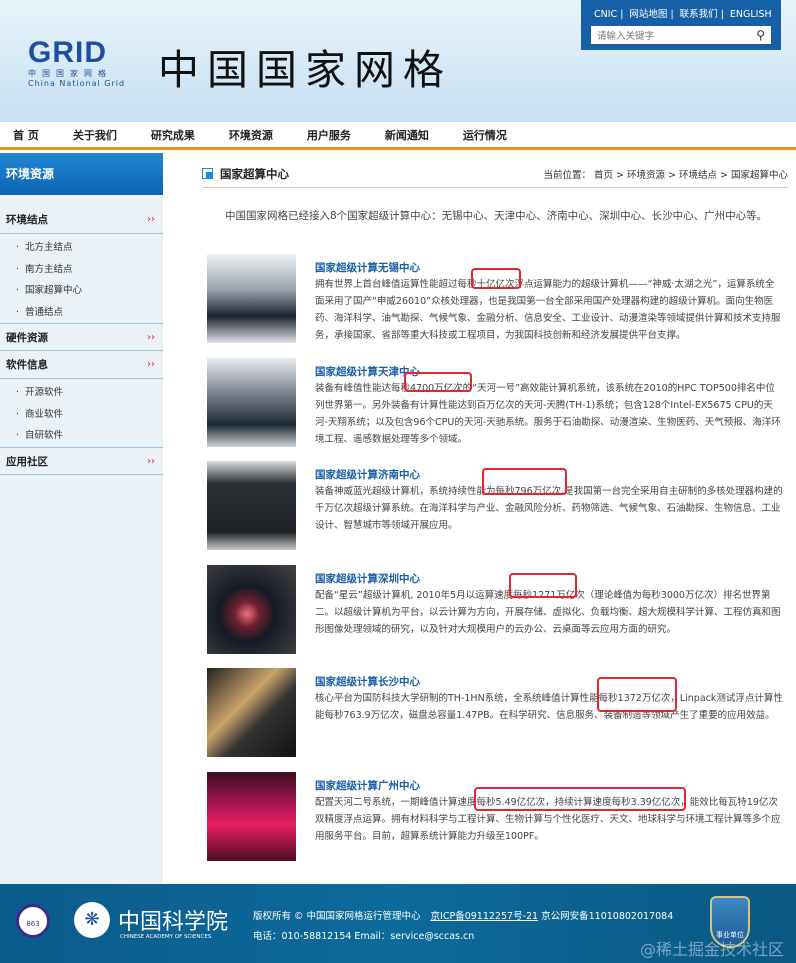 The height and width of the screenshot is (963, 796). I want to click on center-title: 国家超级计算济南中心, so click(367, 474).